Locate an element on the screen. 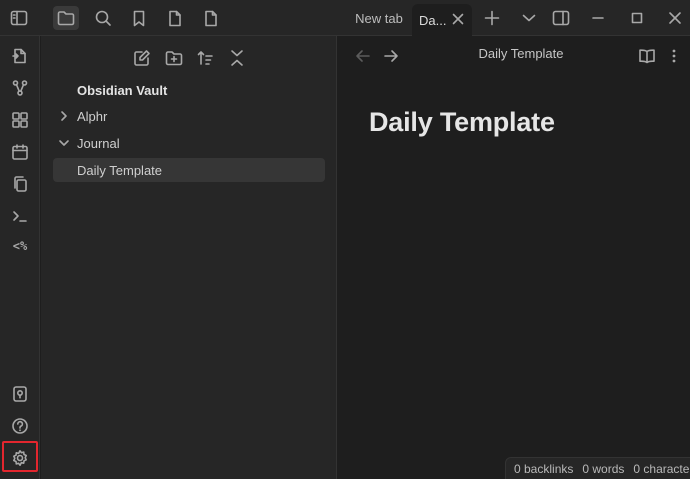 This screenshot has width=690, height=479. folder-alphr: Alphr is located at coordinates (189, 116).